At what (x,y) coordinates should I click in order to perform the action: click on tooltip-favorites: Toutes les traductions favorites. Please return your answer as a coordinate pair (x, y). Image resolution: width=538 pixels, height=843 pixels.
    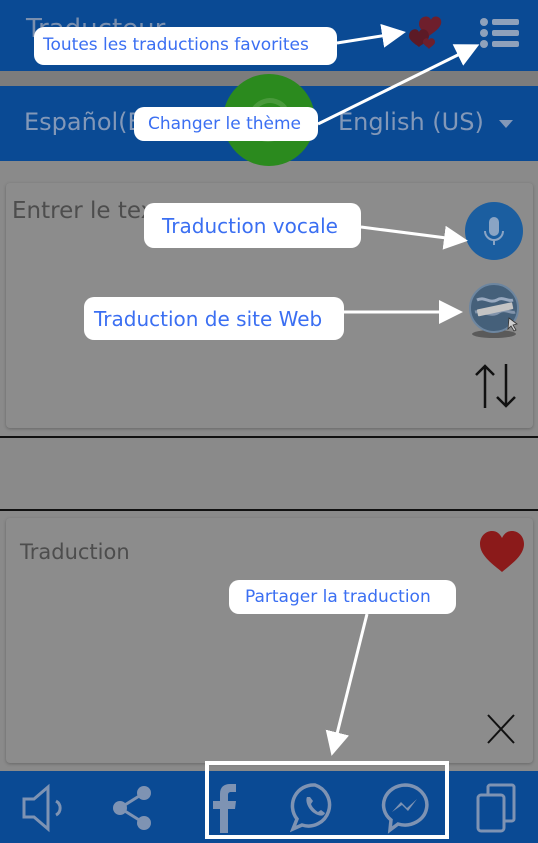
    Looking at the image, I should click on (185, 46).